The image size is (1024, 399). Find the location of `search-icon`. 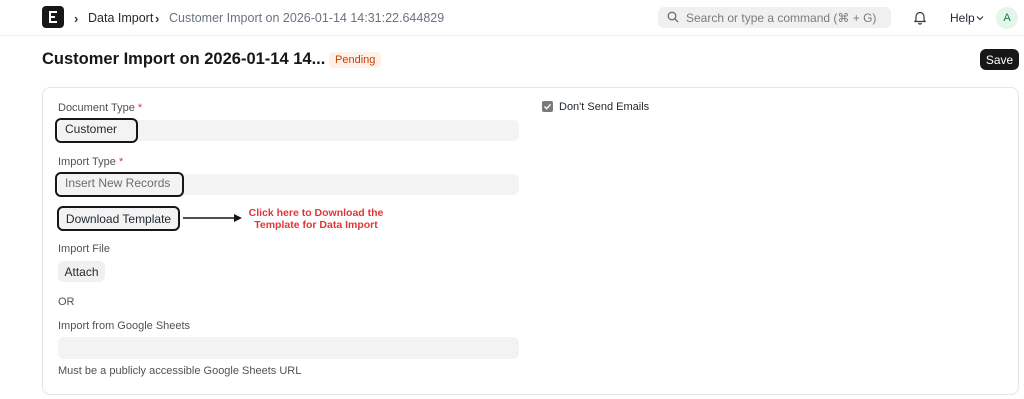

search-icon is located at coordinates (673, 17).